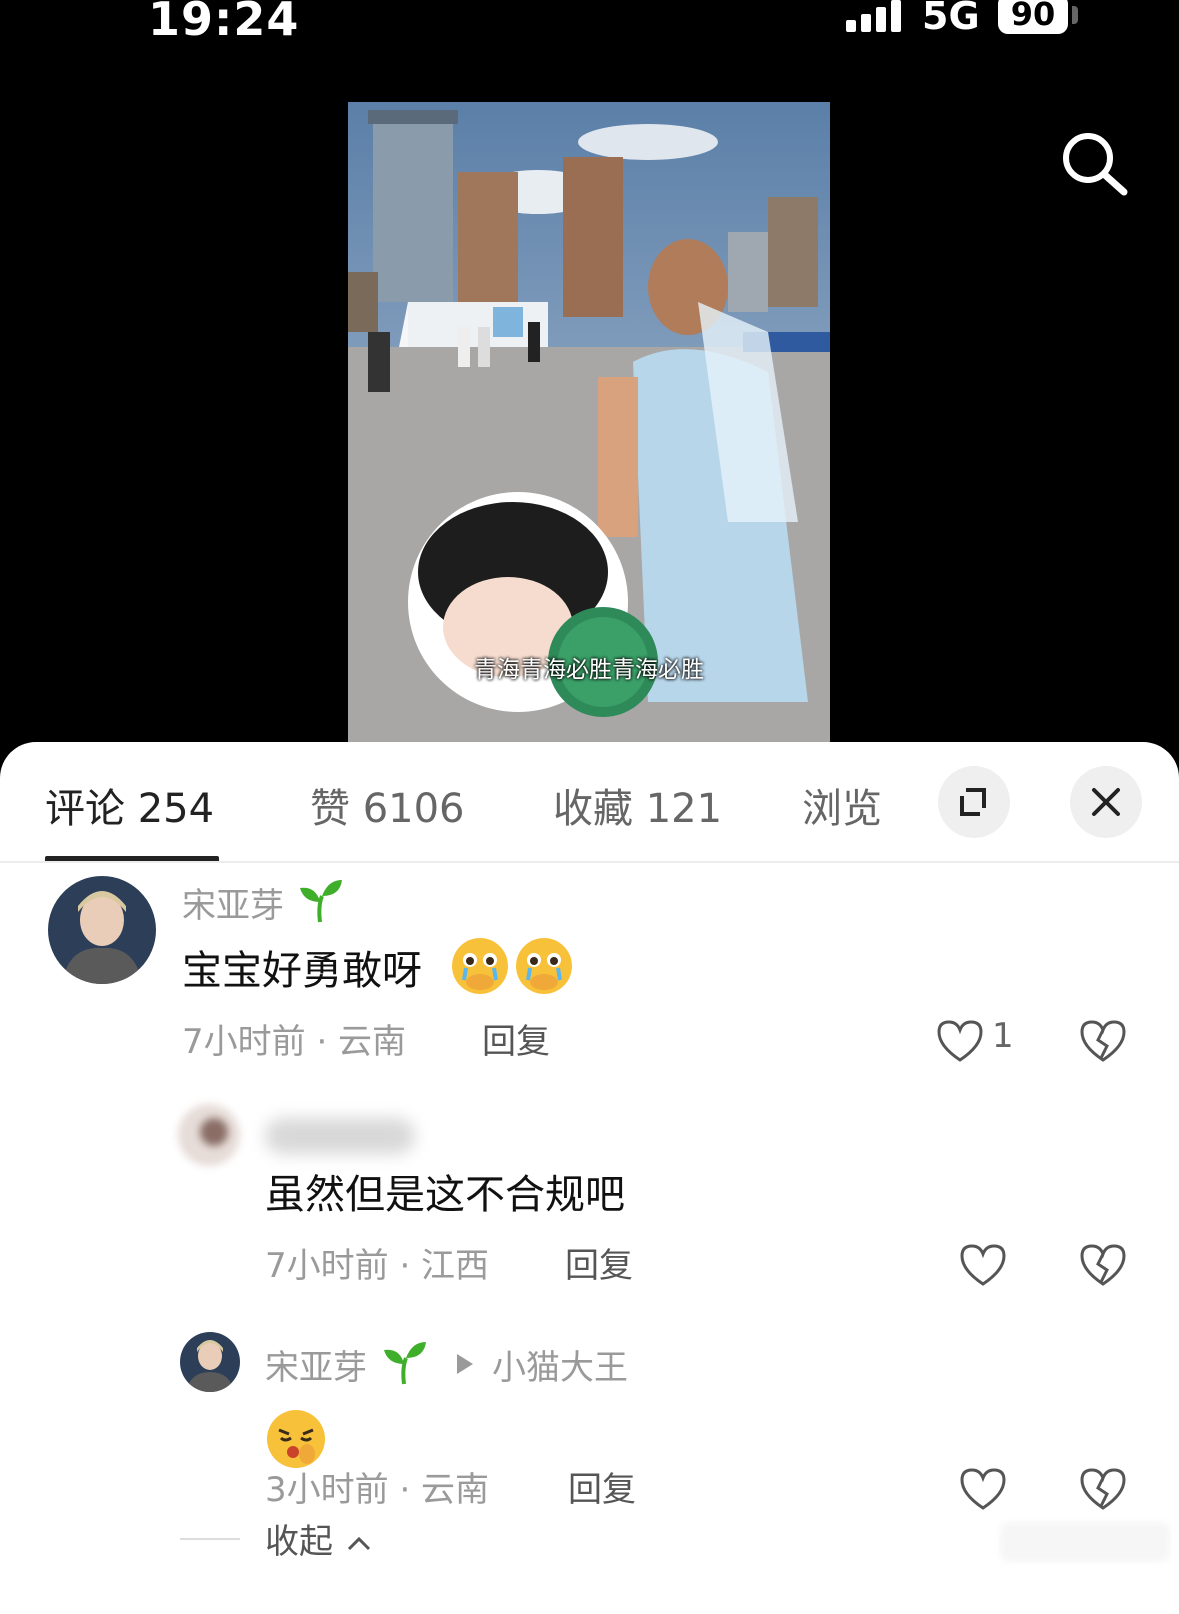 Image resolution: width=1179 pixels, height=1614 pixels. Describe the element at coordinates (842, 805) in the screenshot. I see `tab-views: 浏览` at that location.